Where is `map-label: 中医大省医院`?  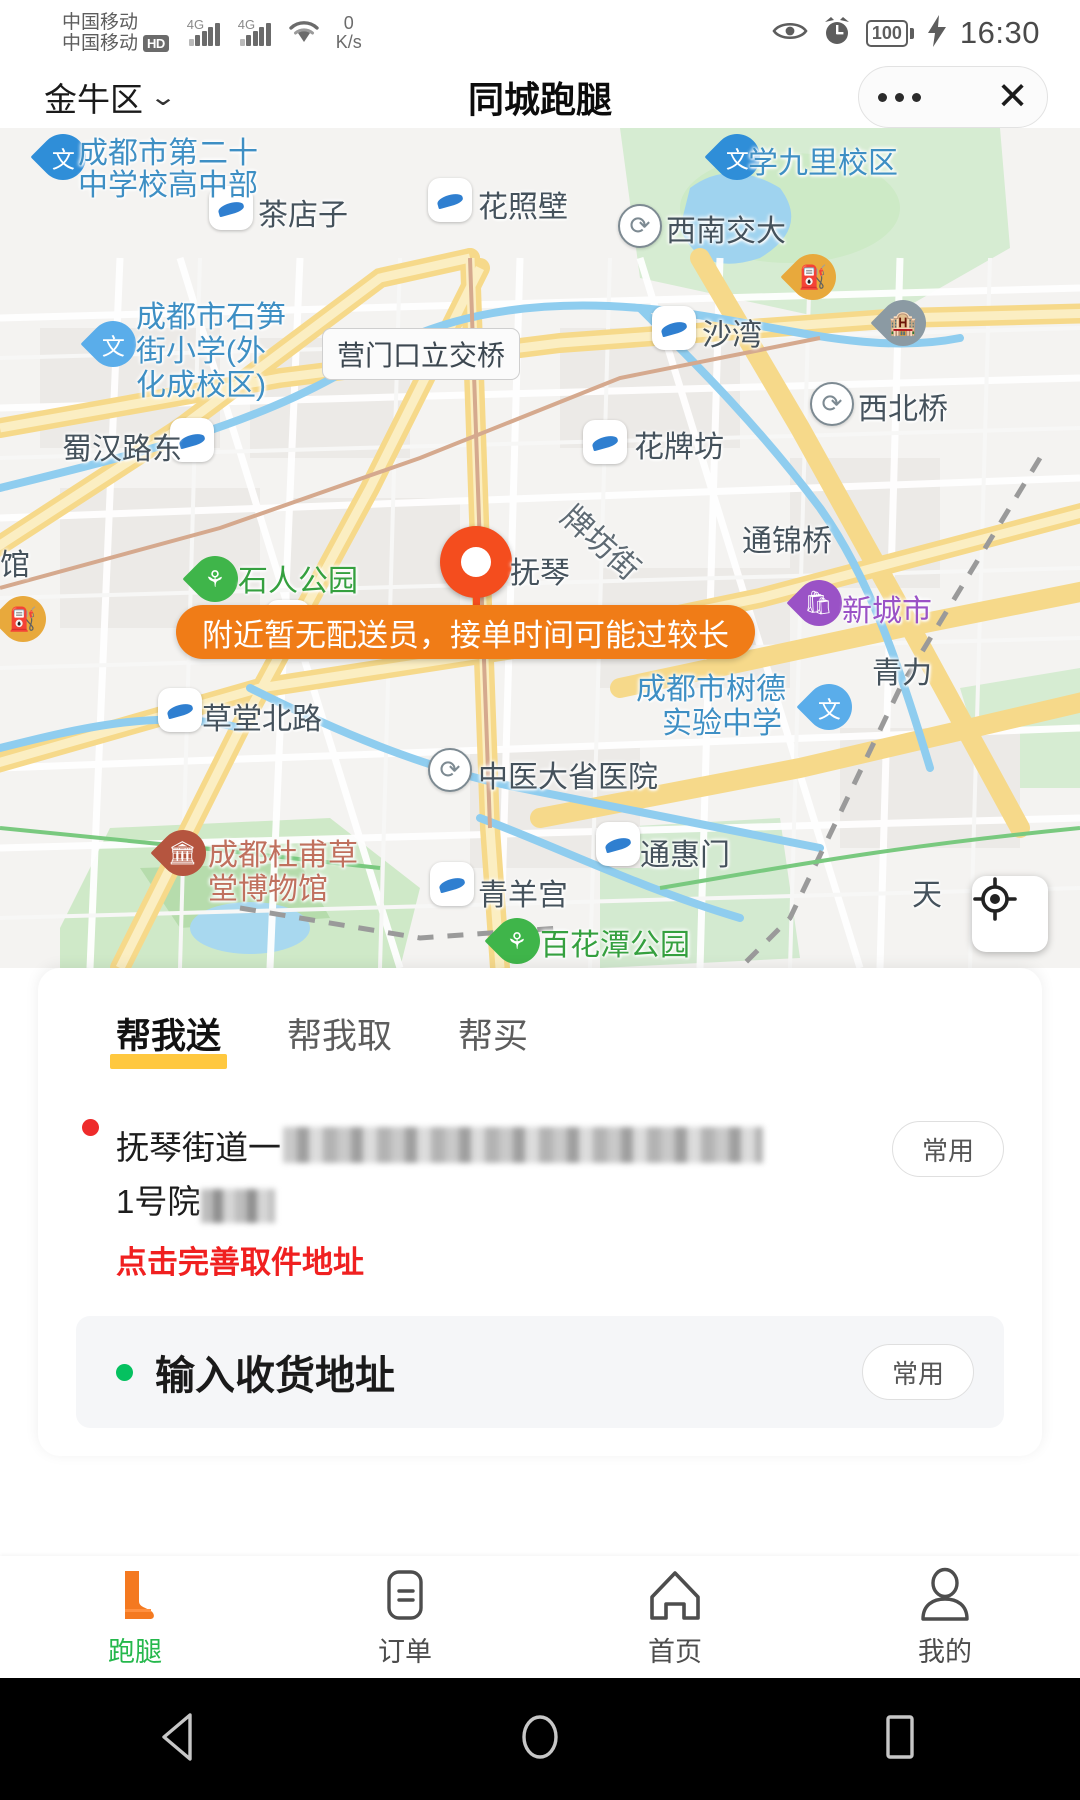
map-label: 中医大省医院 is located at coordinates (568, 777).